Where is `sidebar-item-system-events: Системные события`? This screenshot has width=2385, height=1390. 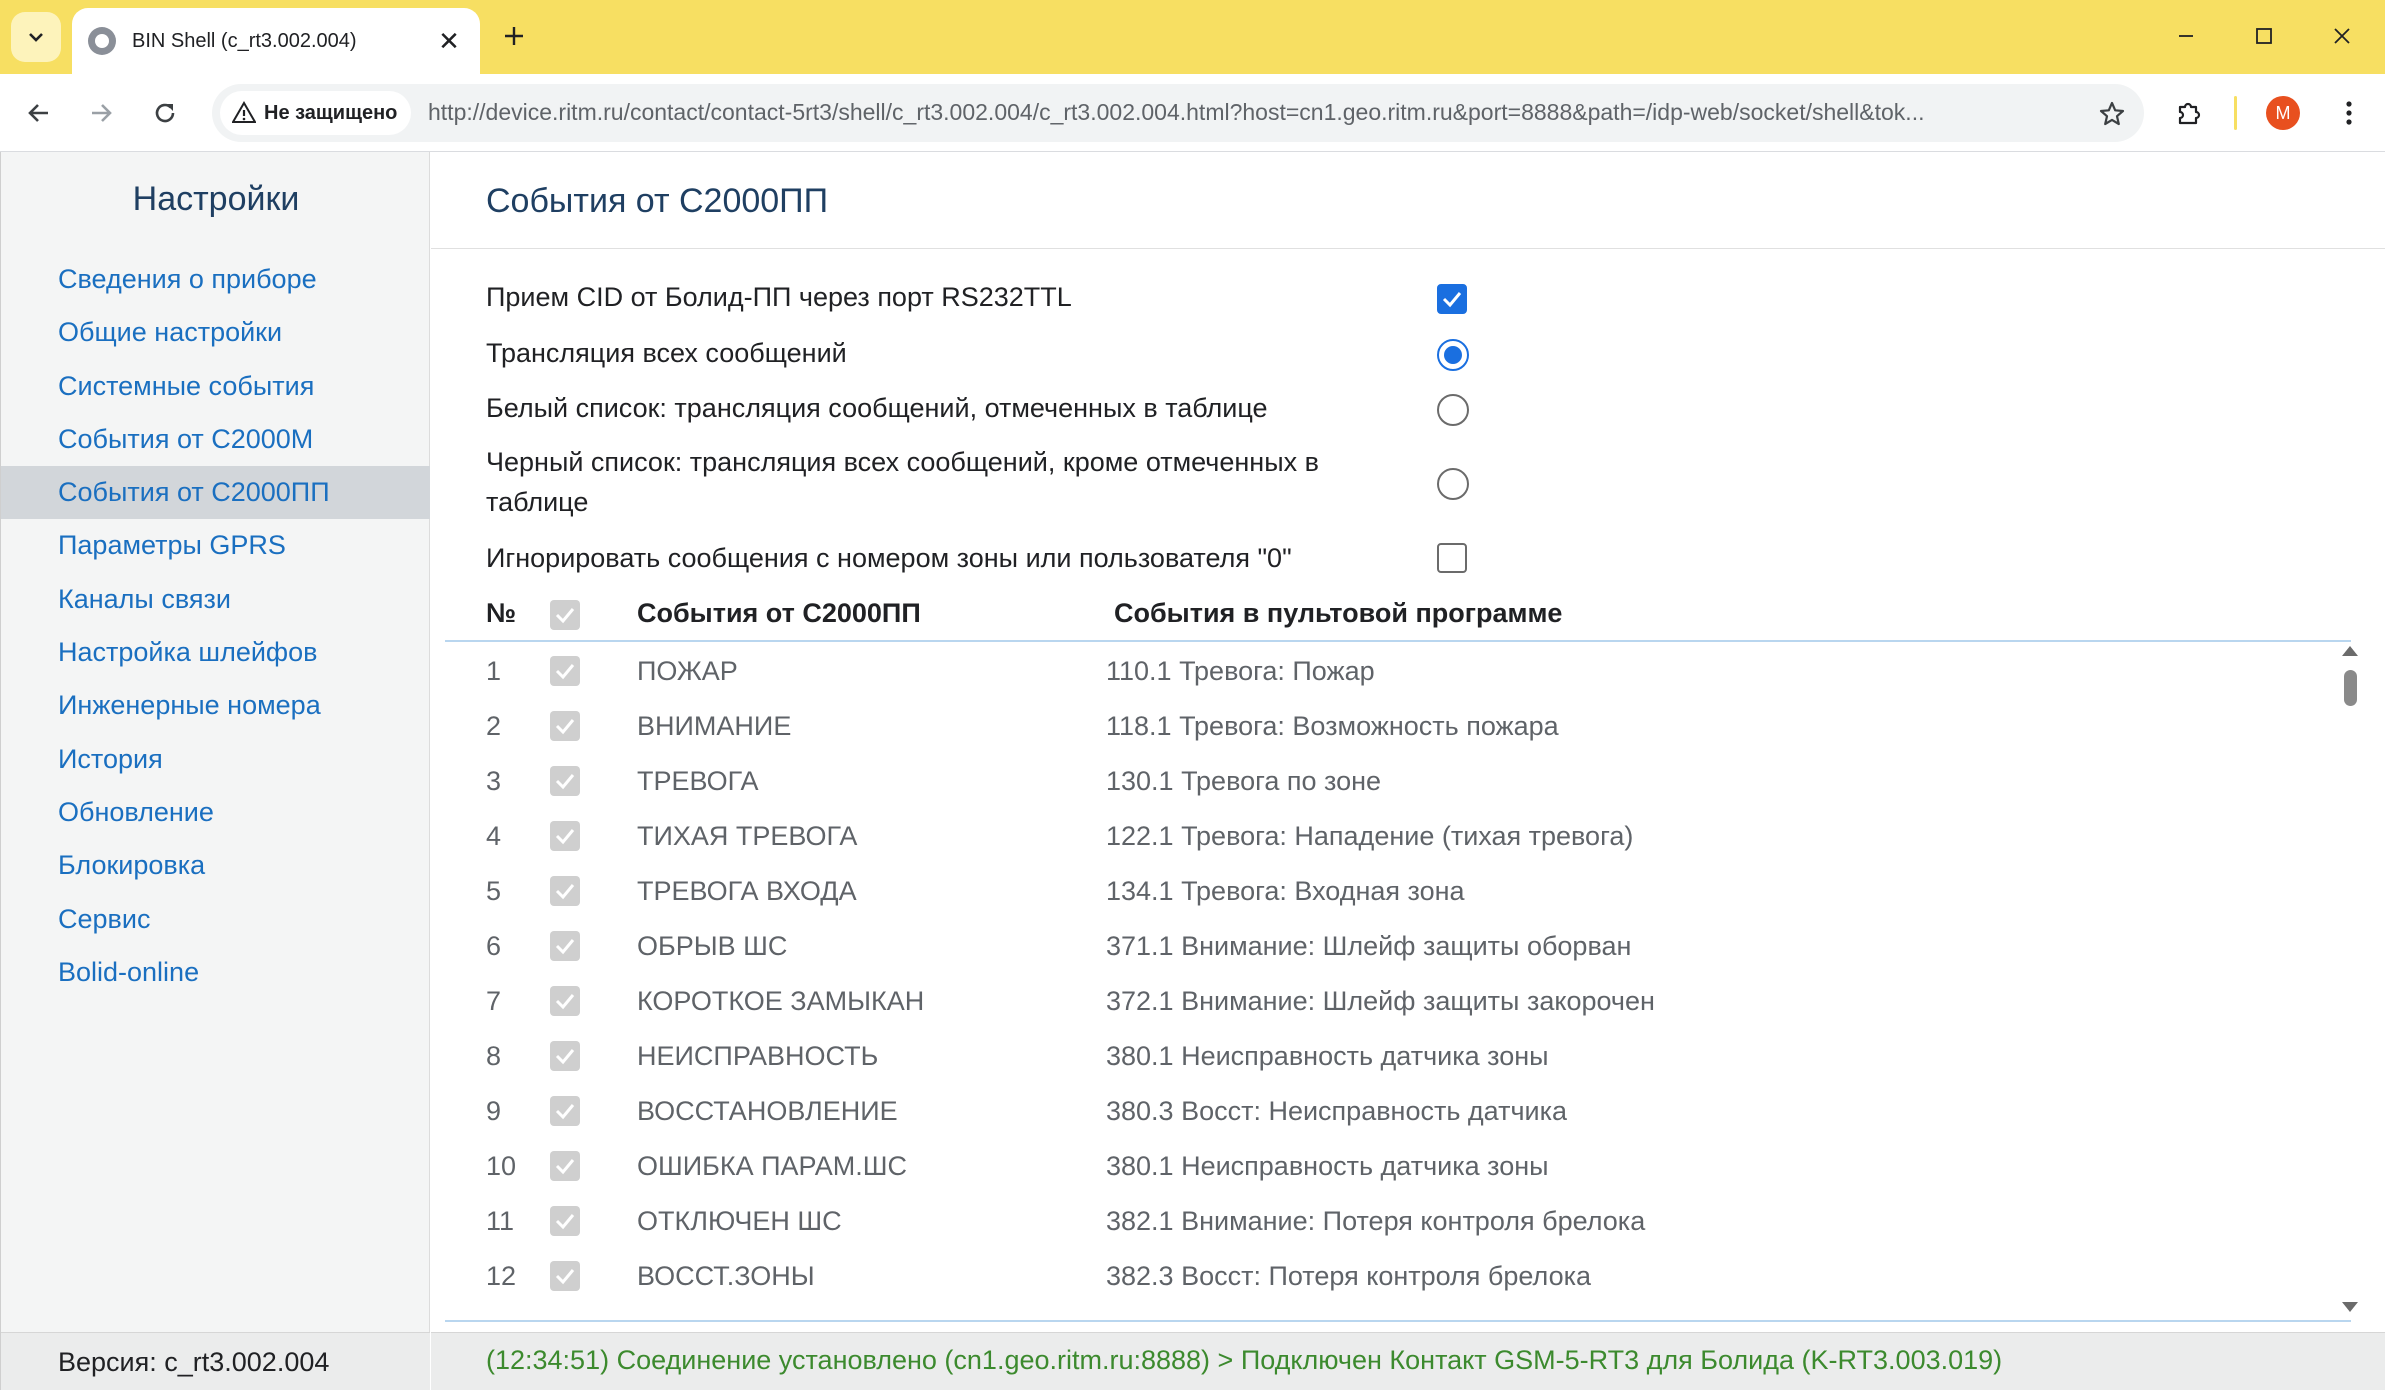 sidebar-item-system-events: Системные события is located at coordinates (215, 386).